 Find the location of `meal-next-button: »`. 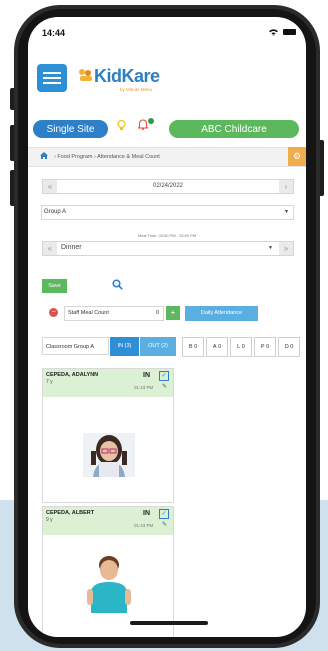

meal-next-button: » is located at coordinates (286, 248).